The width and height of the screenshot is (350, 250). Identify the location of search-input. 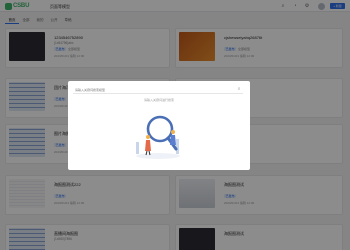
(150, 89).